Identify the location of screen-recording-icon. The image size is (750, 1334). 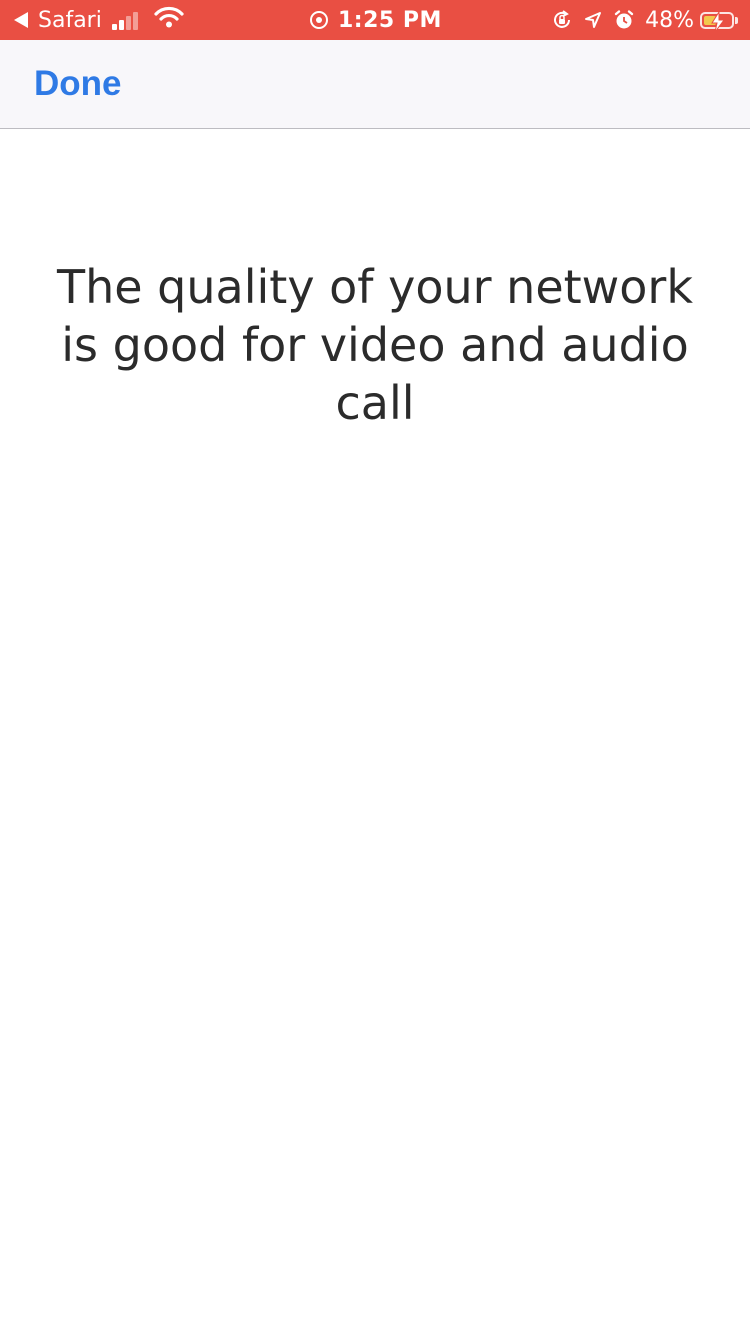
(319, 20).